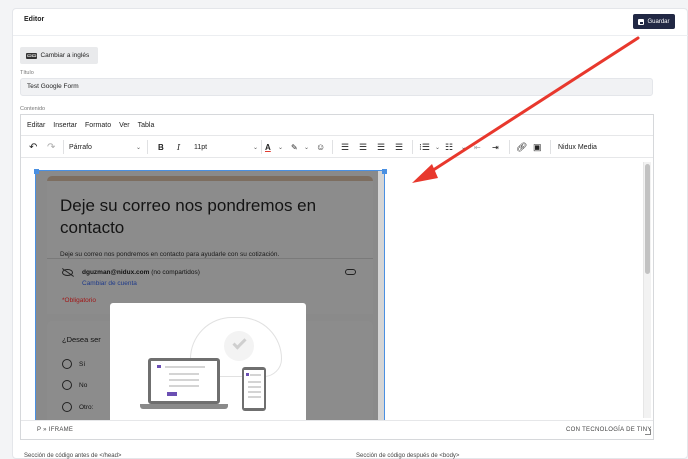 The height and width of the screenshot is (459, 688). Describe the element at coordinates (36, 125) in the screenshot. I see `menu-edit: Editar` at that location.